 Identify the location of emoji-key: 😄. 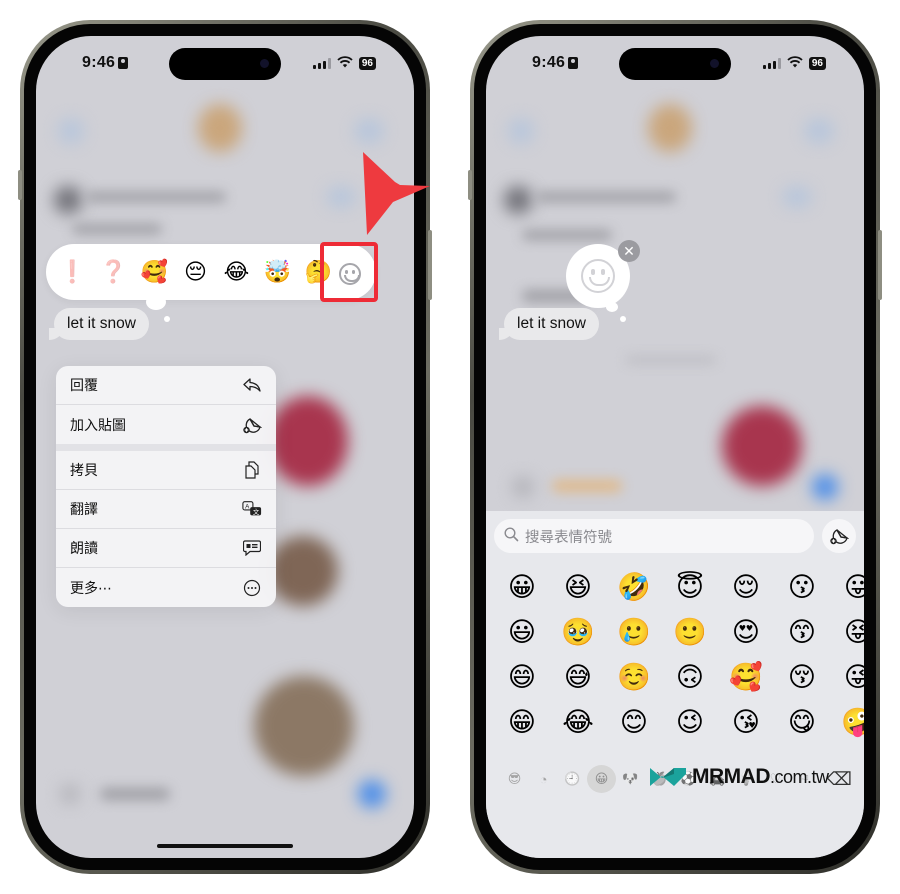
(522, 677).